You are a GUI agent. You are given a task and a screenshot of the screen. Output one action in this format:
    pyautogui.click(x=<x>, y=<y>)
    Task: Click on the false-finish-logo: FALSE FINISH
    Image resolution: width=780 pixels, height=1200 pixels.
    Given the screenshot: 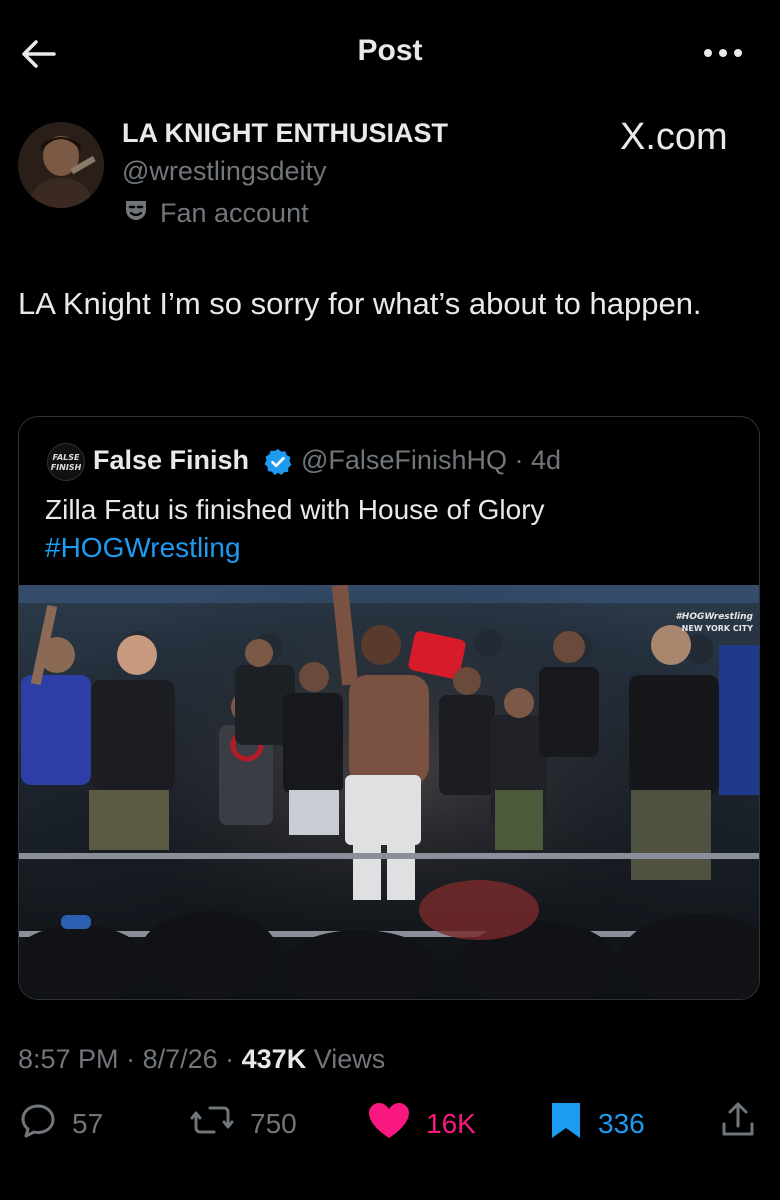 What is the action you would take?
    pyautogui.click(x=66, y=462)
    